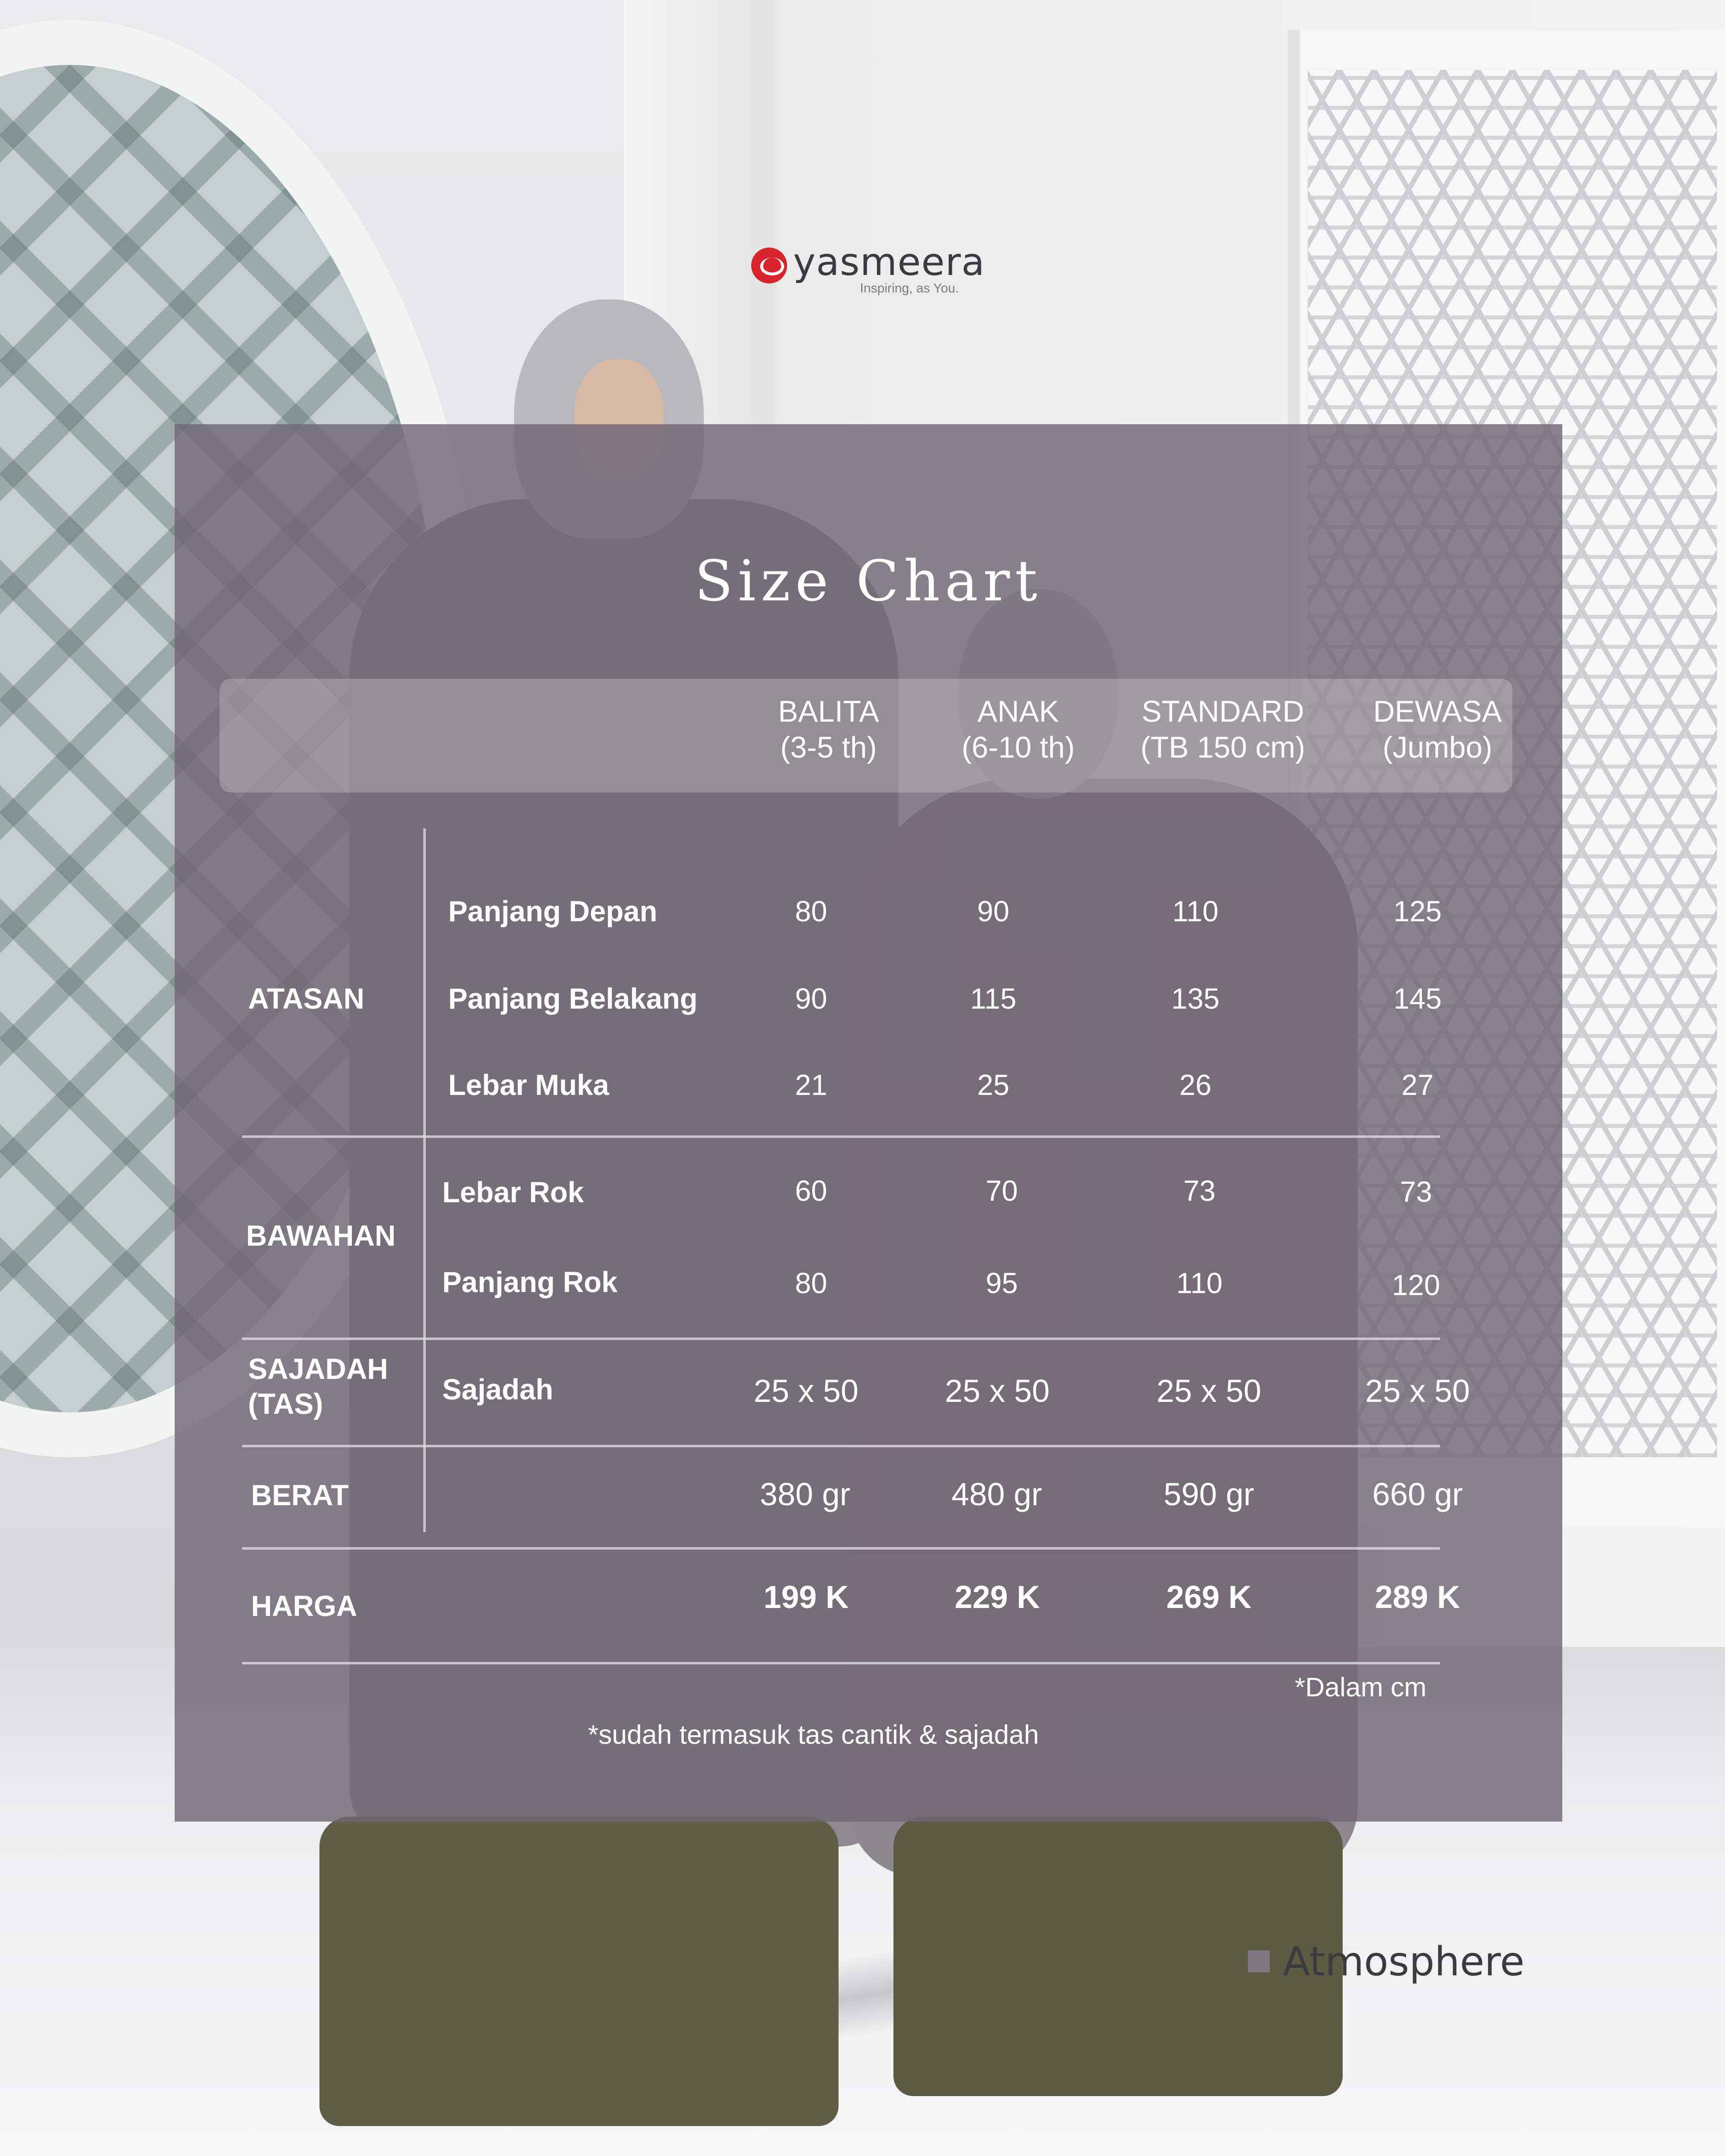 Image resolution: width=1725 pixels, height=2156 pixels. I want to click on group-label-bawahan: BAWAHAN, so click(321, 1236).